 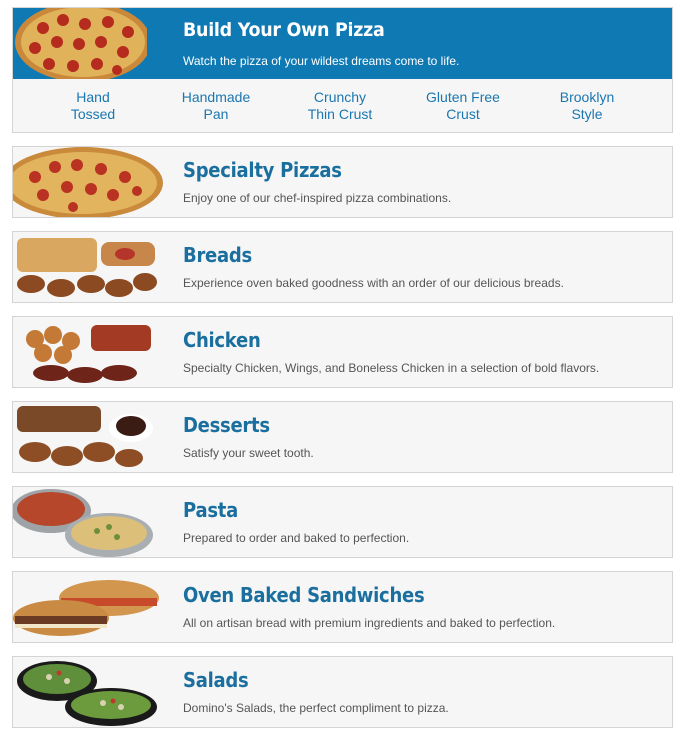 I want to click on pasta-image, so click(x=88, y=522).